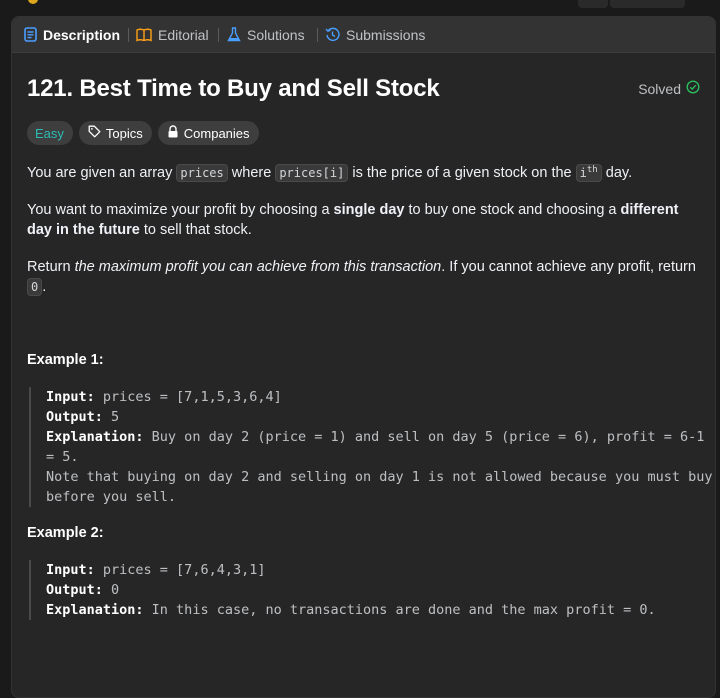  What do you see at coordinates (332, 34) in the screenshot?
I see `history-icon` at bounding box center [332, 34].